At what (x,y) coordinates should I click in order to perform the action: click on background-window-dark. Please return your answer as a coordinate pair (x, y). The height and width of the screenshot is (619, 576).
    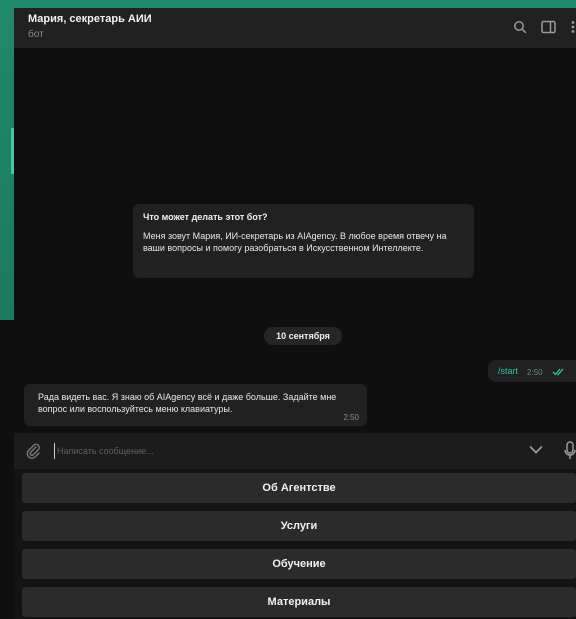
    Looking at the image, I should click on (7, 469).